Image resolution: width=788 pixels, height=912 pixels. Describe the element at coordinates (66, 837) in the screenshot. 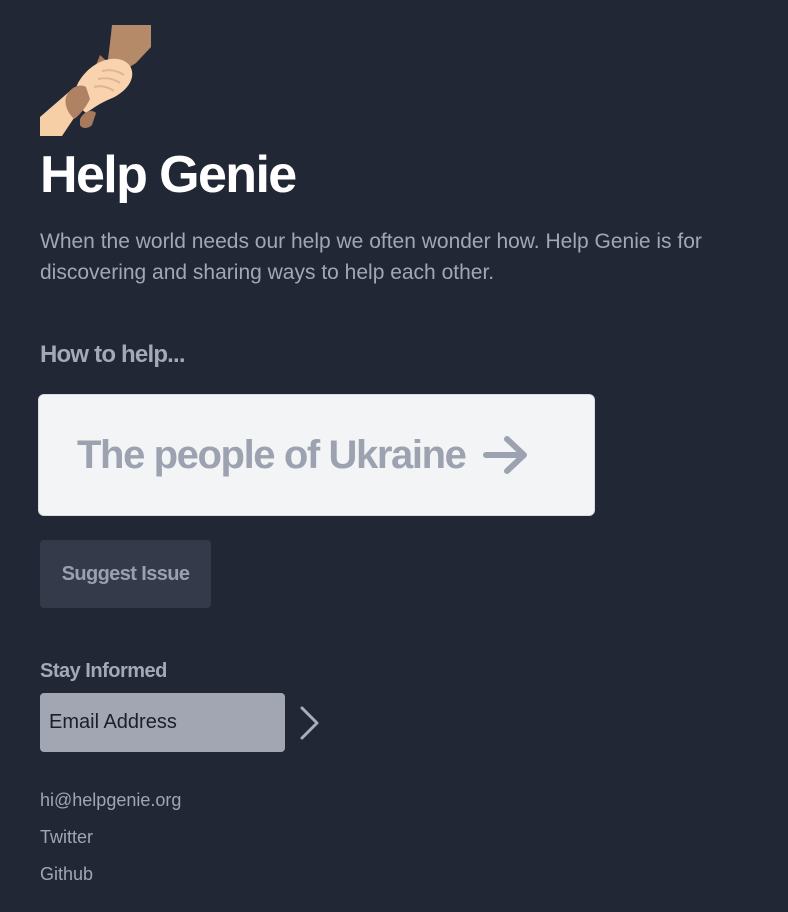

I see `twitter-link: Twitter` at that location.